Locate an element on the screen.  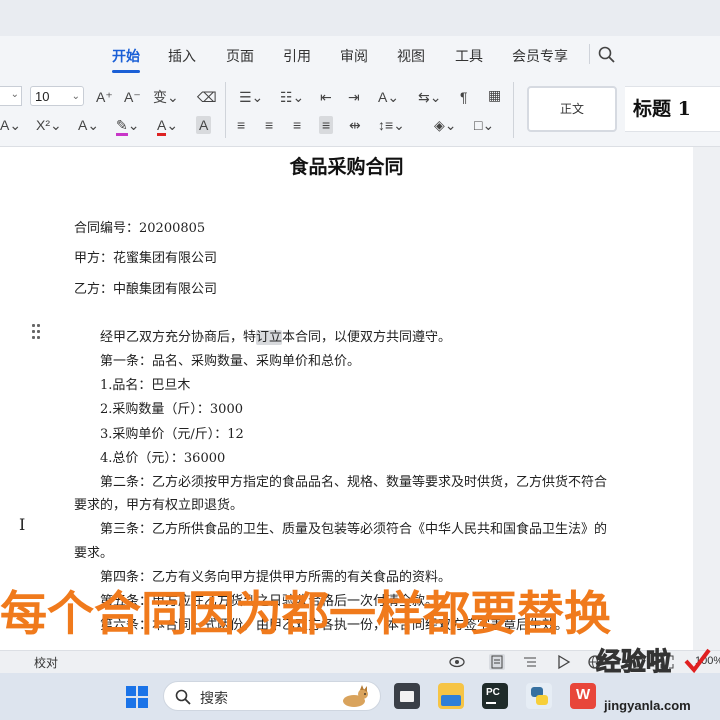
watermark-url: jingyanla.com is located at coordinates (647, 705).